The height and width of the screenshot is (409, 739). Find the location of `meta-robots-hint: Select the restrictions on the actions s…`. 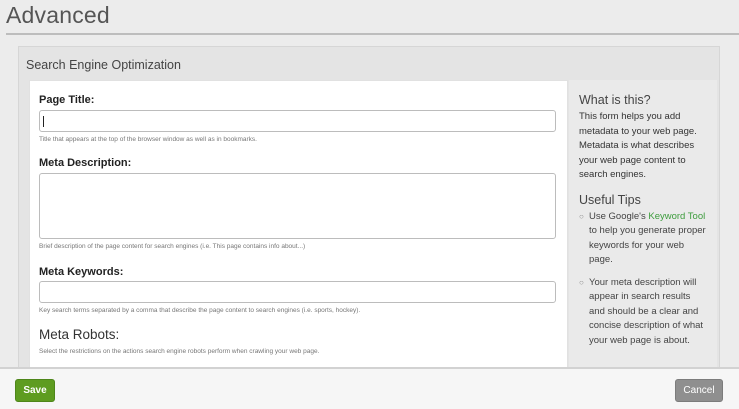

meta-robots-hint: Select the restrictions on the actions s… is located at coordinates (179, 351).